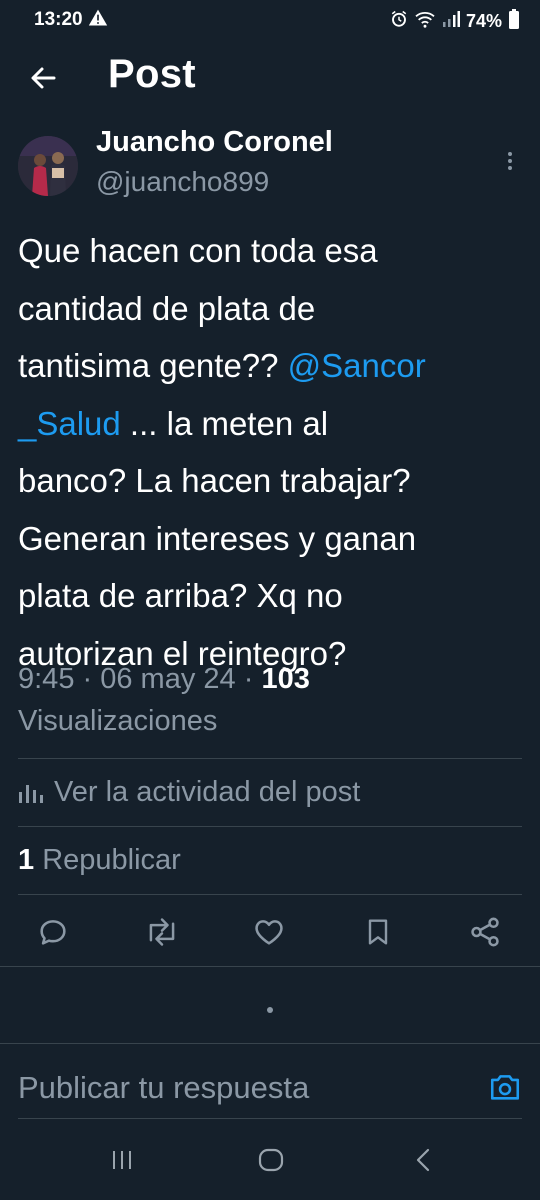 This screenshot has width=540, height=1200. I want to click on arrow-left-icon, so click(43, 78).